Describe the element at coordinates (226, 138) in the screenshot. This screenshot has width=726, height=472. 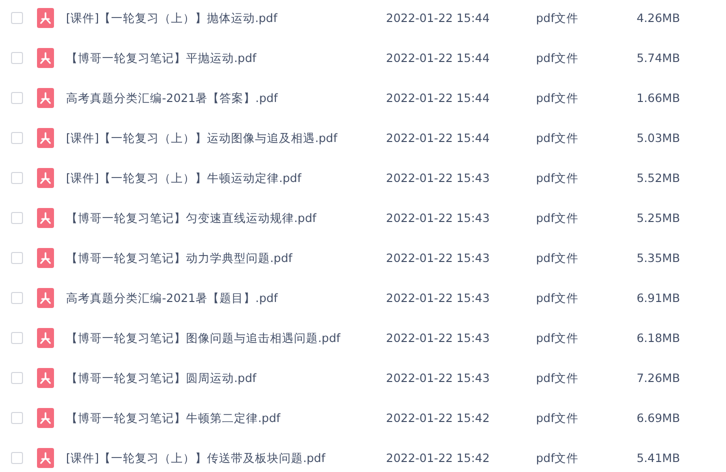
I see `file-name: [课件]【一轮复习（上）】运动图像与追及相遇.pdf` at that location.